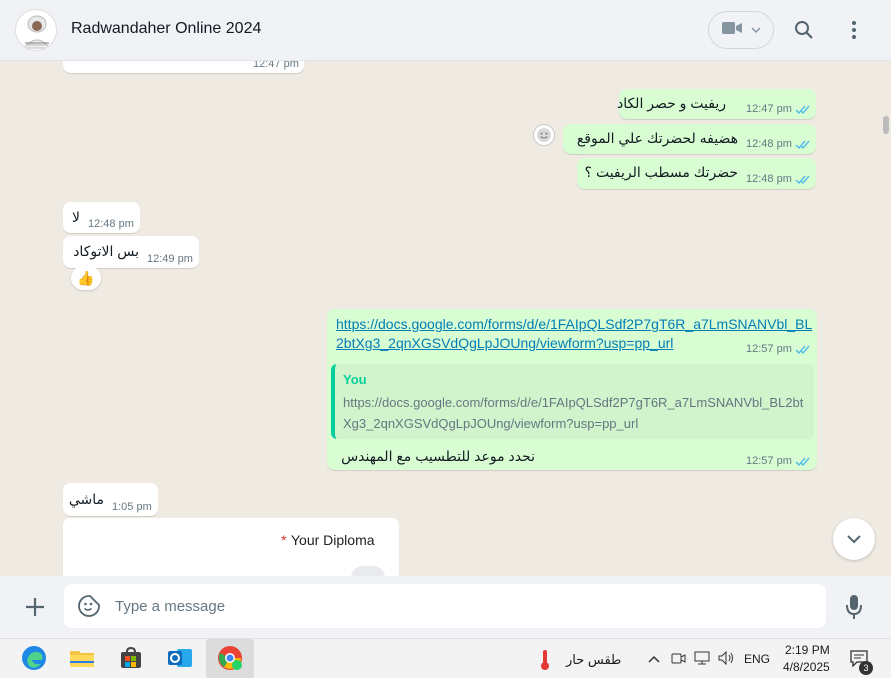  I want to click on plus-icon, so click(35, 609).